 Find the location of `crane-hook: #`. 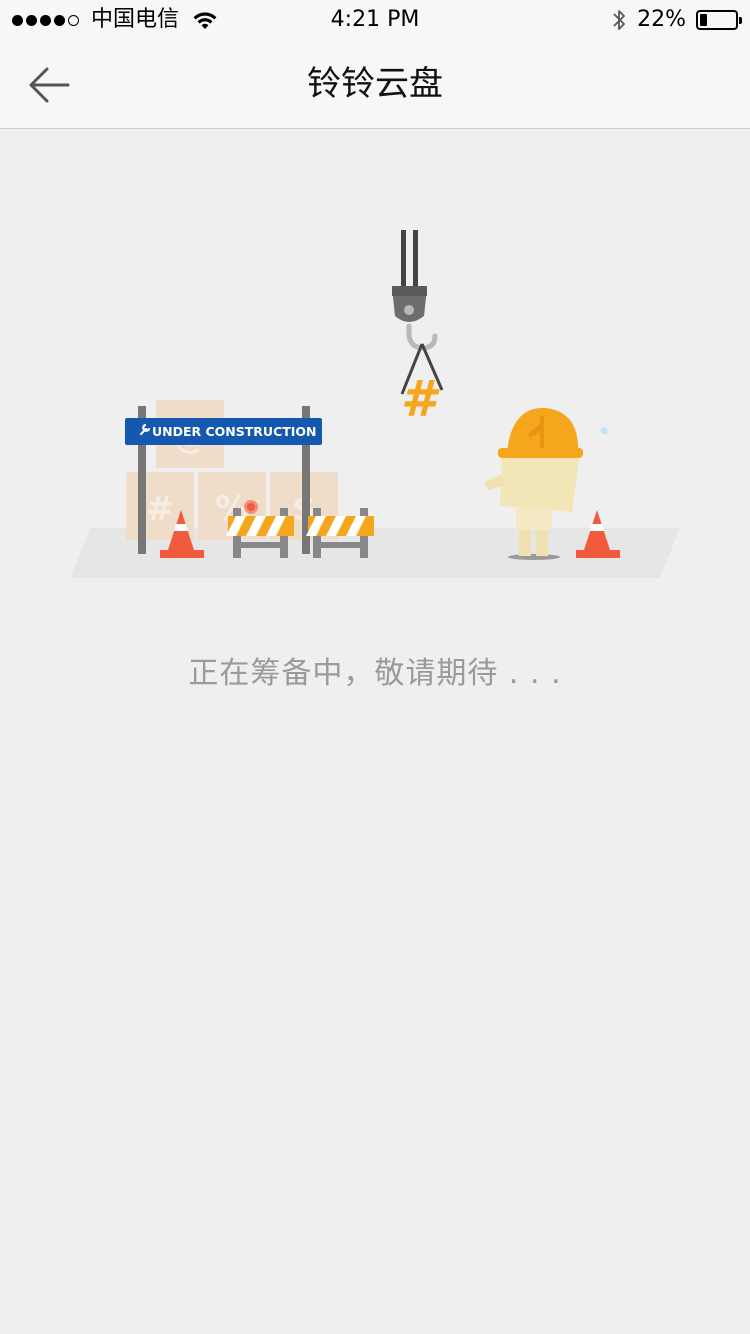

crane-hook: # is located at coordinates (418, 329).